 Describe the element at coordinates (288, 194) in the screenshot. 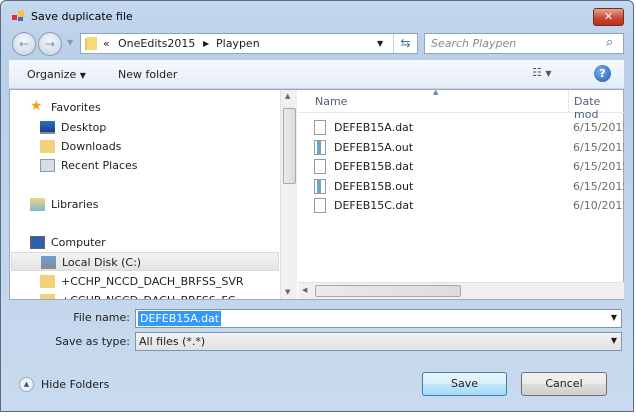

I see `nav-scrollbar: ▲ ▼` at that location.